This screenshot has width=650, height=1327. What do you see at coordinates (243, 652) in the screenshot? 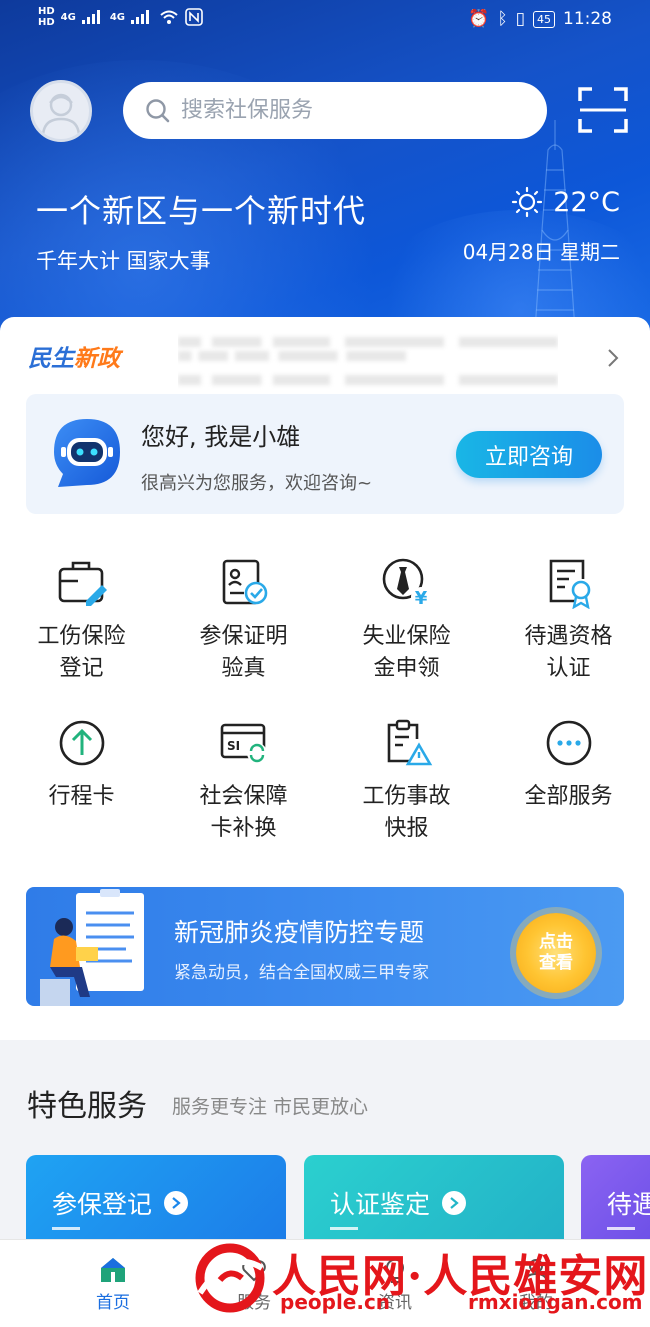
I see `service-label: 参保证明 验真` at bounding box center [243, 652].